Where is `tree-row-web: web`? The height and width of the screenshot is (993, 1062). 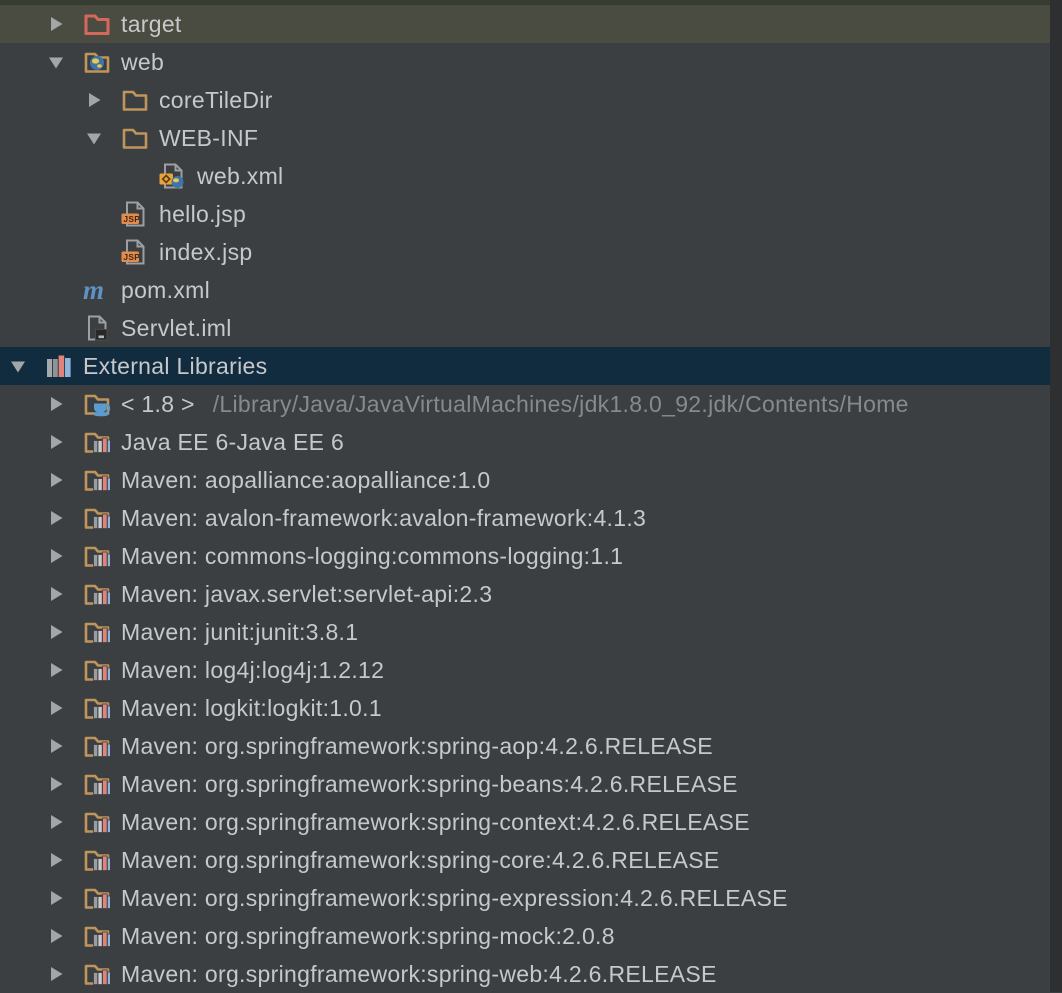 tree-row-web: web is located at coordinates (531, 62).